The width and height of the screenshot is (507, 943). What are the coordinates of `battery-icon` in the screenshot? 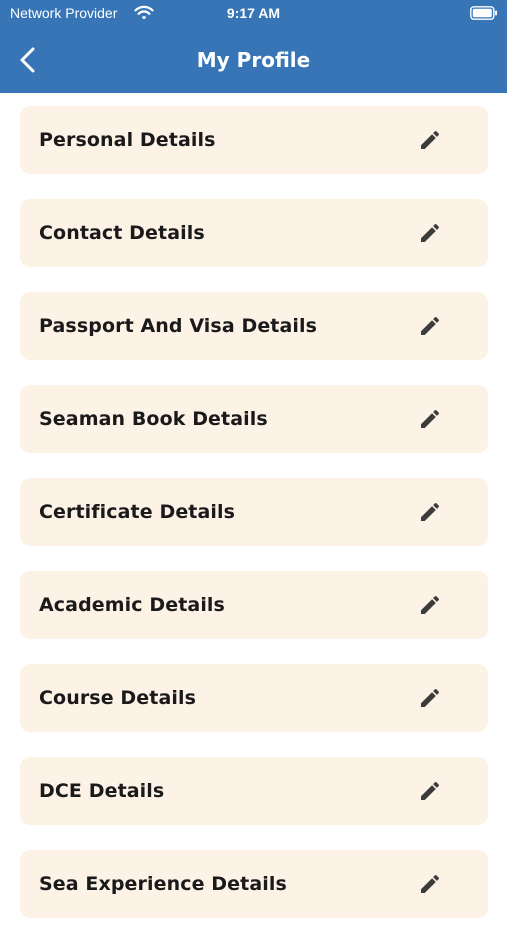 It's located at (483, 13).